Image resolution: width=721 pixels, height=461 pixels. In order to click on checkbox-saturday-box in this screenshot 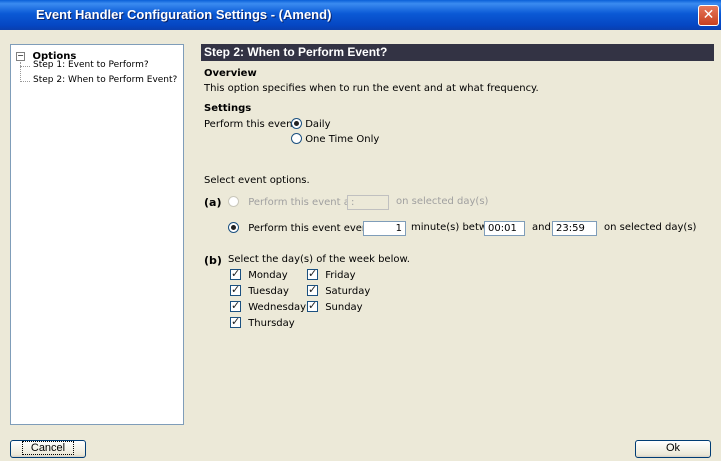, I will do `click(312, 289)`.